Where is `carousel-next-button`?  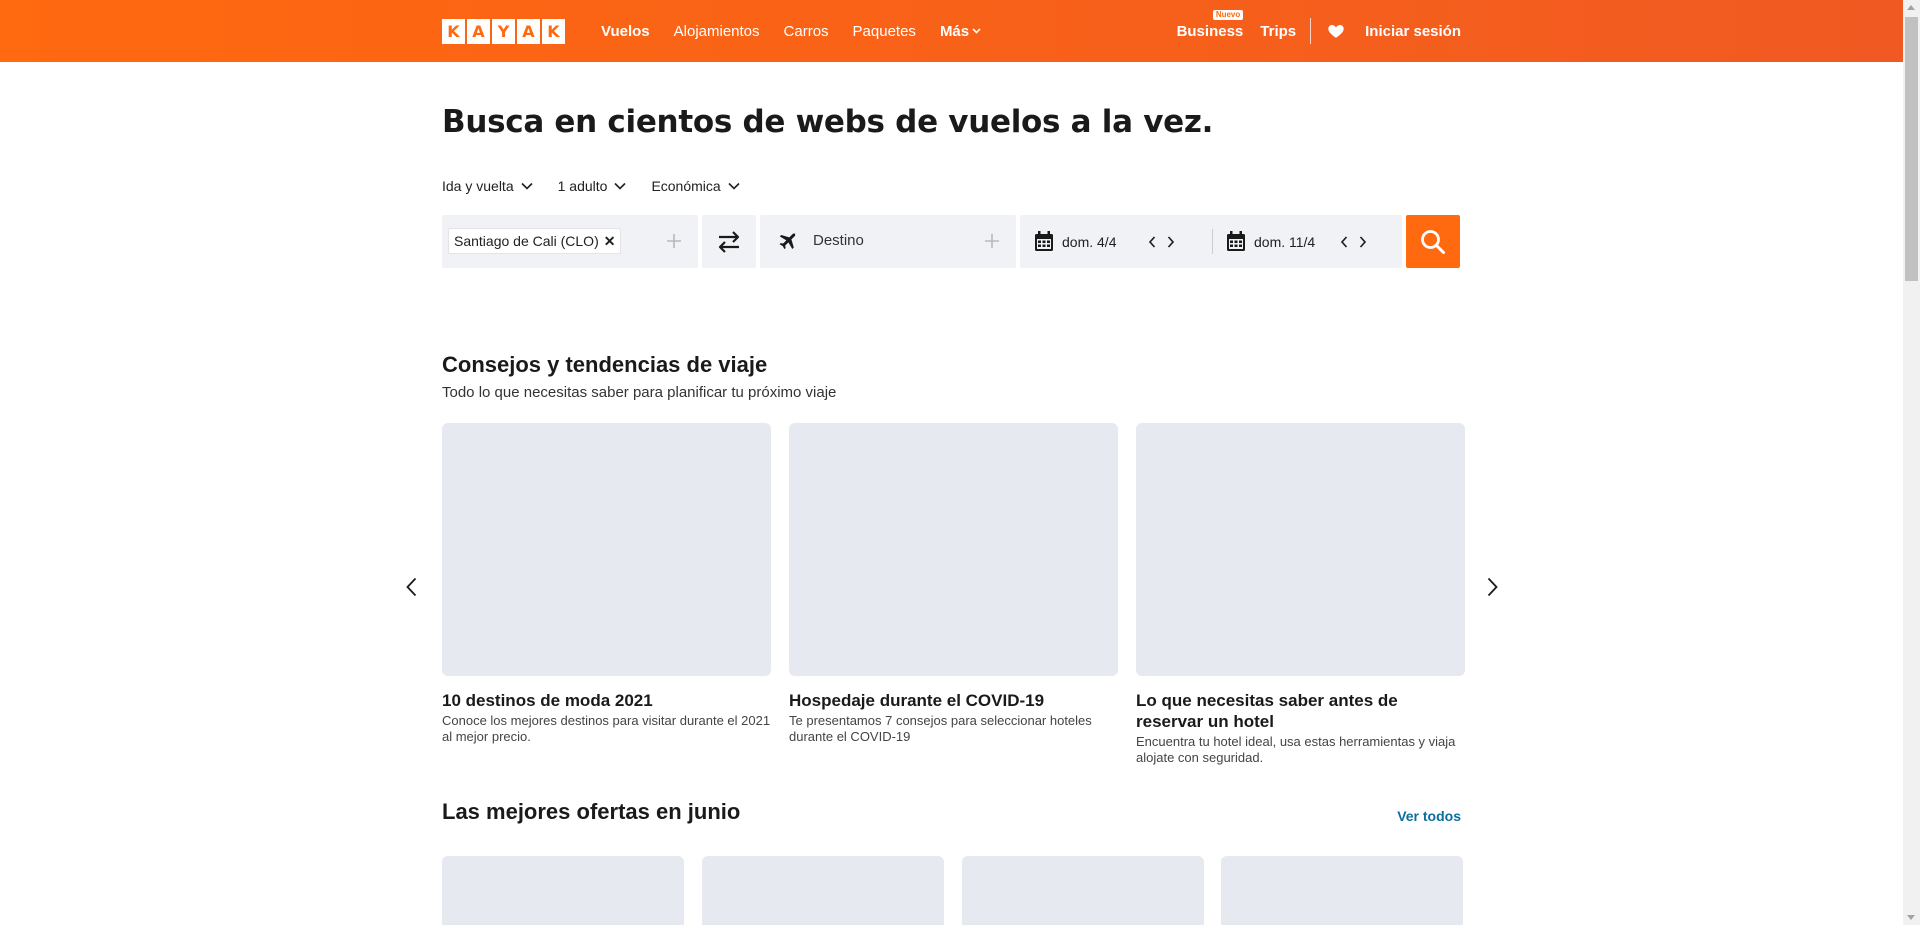
carousel-next-button is located at coordinates (1492, 587).